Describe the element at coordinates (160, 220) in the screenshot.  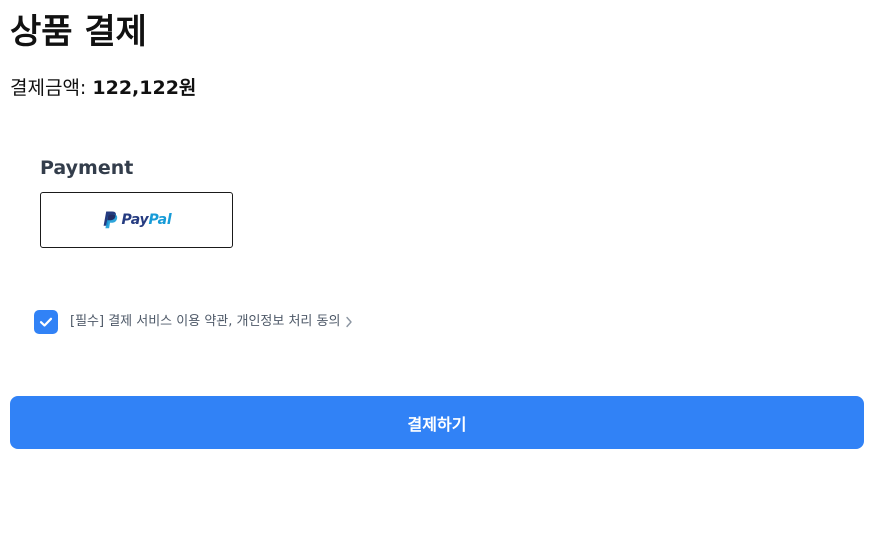
I see `paypal-word-pal: Pal` at that location.